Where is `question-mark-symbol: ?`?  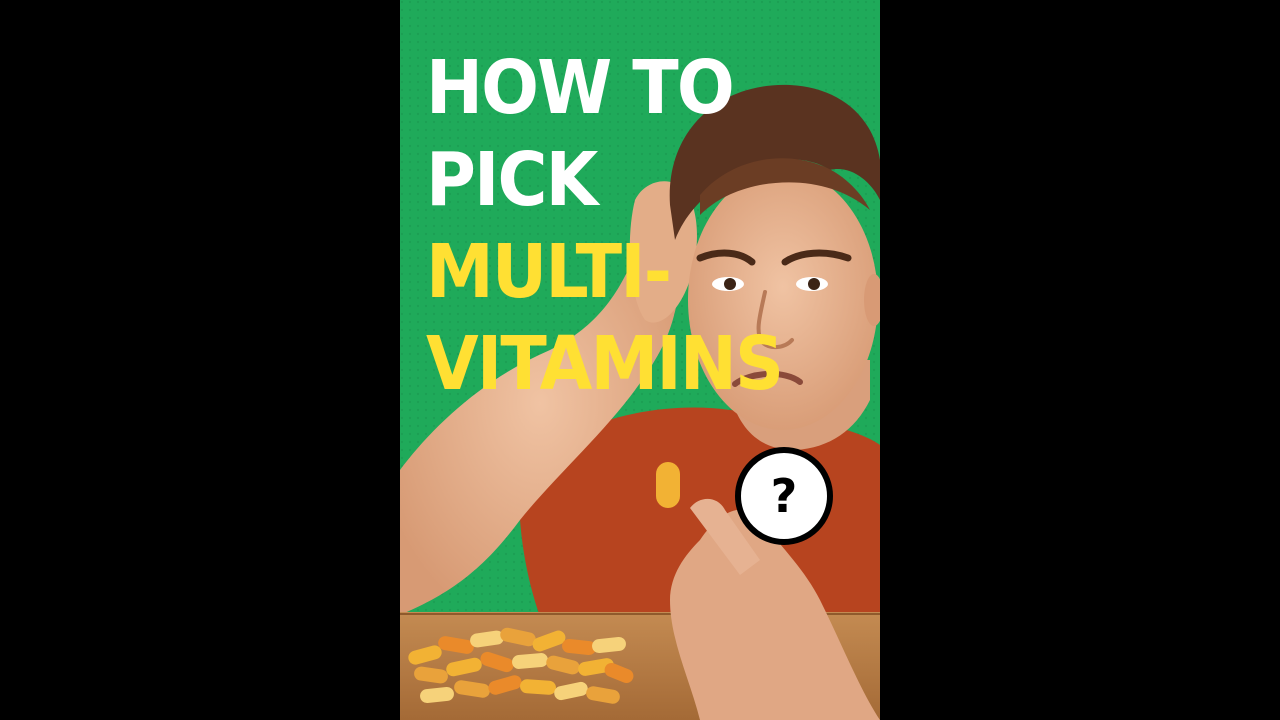 question-mark-symbol: ? is located at coordinates (784, 496).